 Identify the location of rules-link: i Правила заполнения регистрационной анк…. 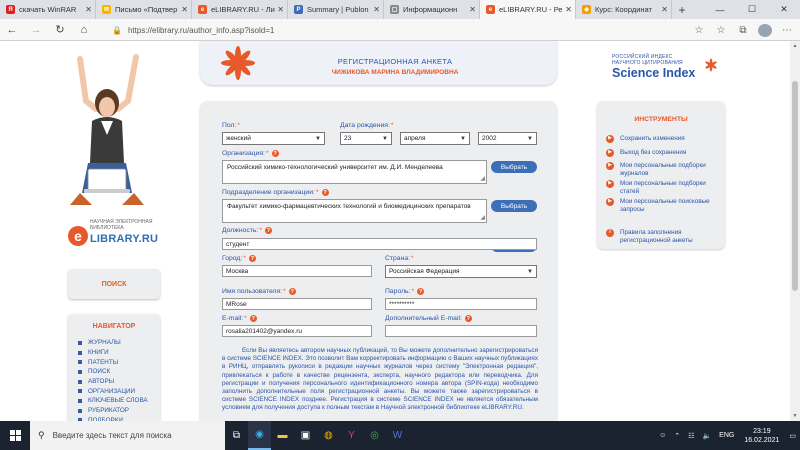
(662, 236).